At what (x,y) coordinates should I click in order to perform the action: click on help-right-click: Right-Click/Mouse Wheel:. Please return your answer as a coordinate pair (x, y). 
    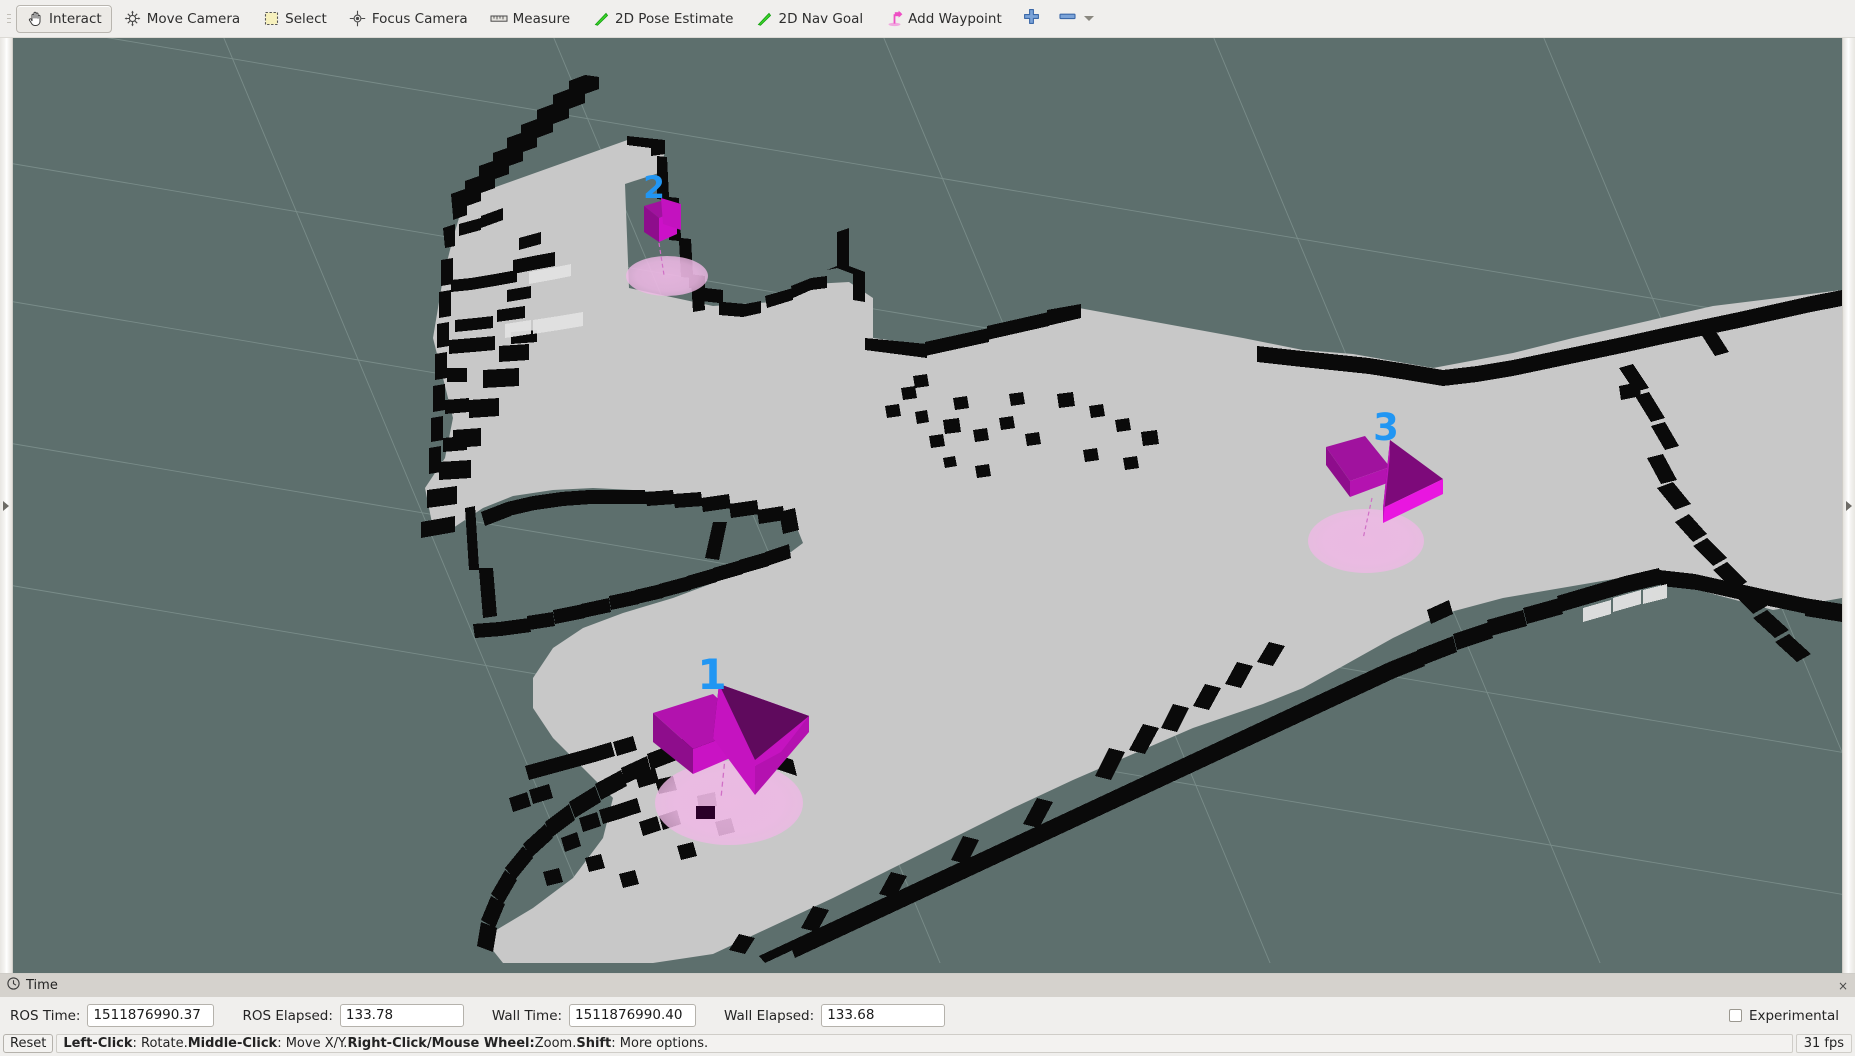
    Looking at the image, I should click on (441, 1043).